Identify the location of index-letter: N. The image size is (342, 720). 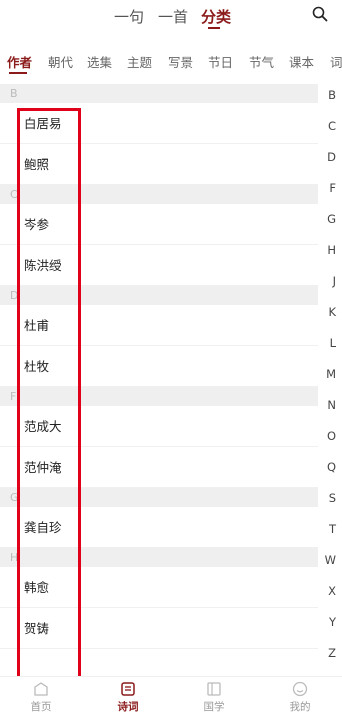
(331, 405).